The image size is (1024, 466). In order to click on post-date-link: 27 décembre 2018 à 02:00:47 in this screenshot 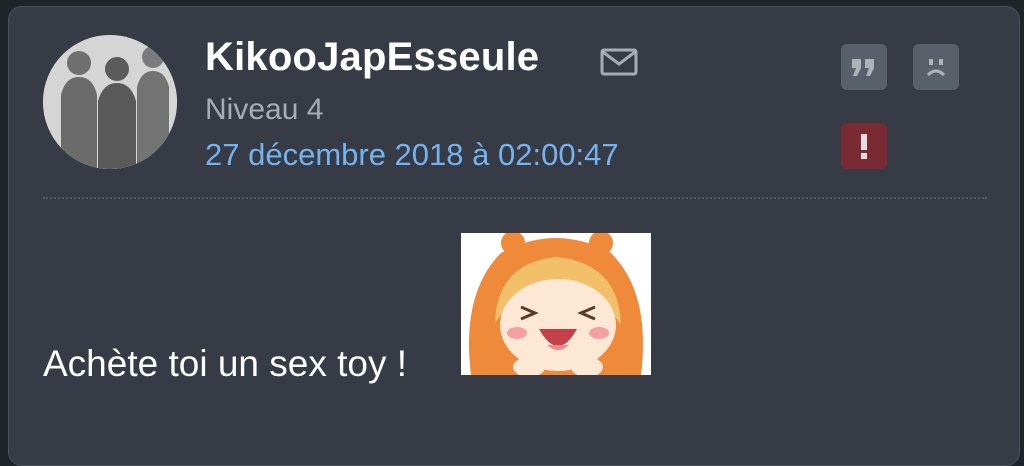, I will do `click(412, 155)`.